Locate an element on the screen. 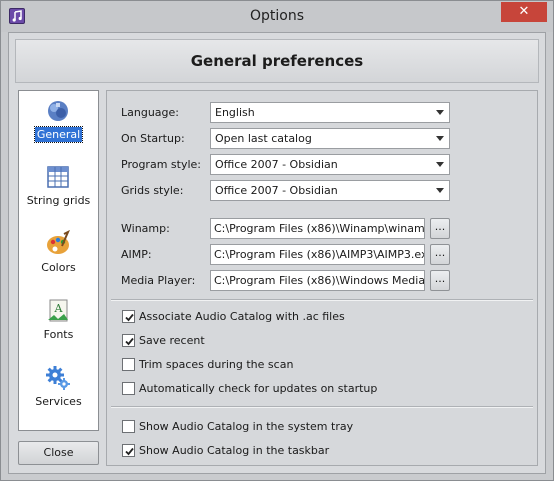 Image resolution: width=554 pixels, height=481 pixels. sidebar-item-services: Services is located at coordinates (58, 391).